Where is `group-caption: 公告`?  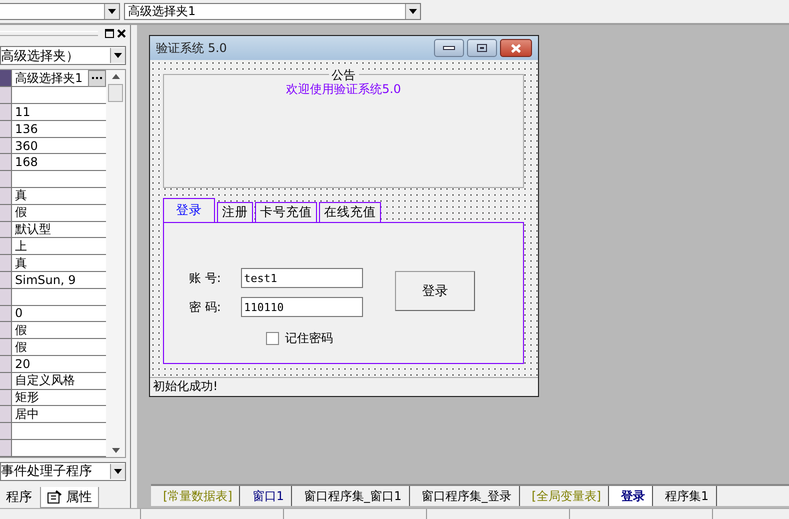
group-caption: 公告 is located at coordinates (343, 75).